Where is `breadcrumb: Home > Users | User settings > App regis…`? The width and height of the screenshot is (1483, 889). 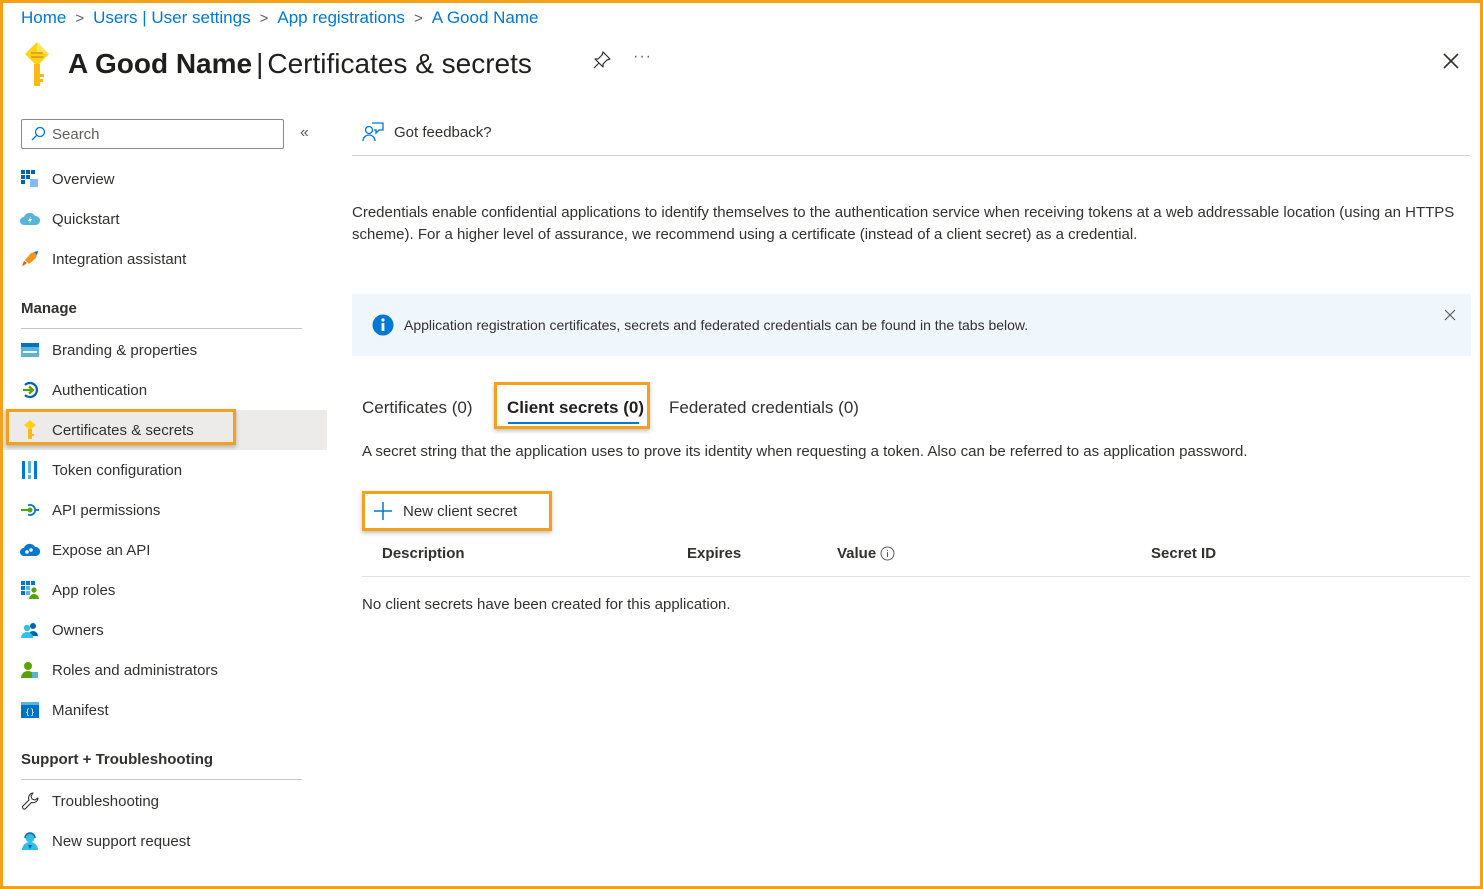 breadcrumb: Home > Users | User settings > App regis… is located at coordinates (279, 18).